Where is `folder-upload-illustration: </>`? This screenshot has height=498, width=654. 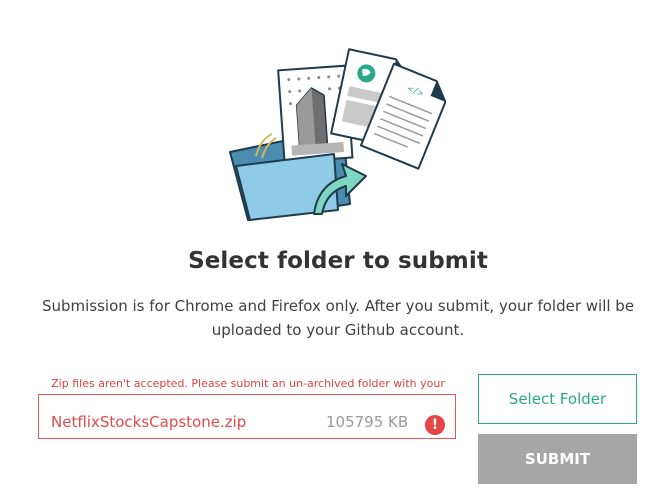
folder-upload-illustration: </> is located at coordinates (336, 134).